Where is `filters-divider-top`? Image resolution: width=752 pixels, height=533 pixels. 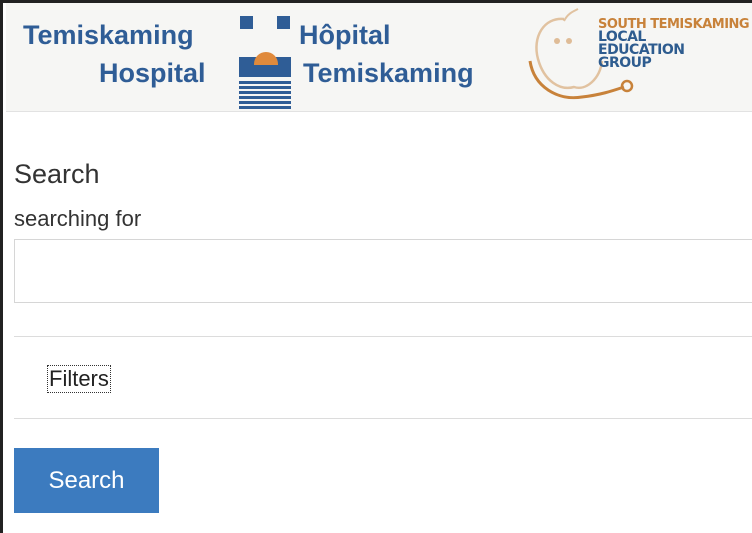 filters-divider-top is located at coordinates (383, 336).